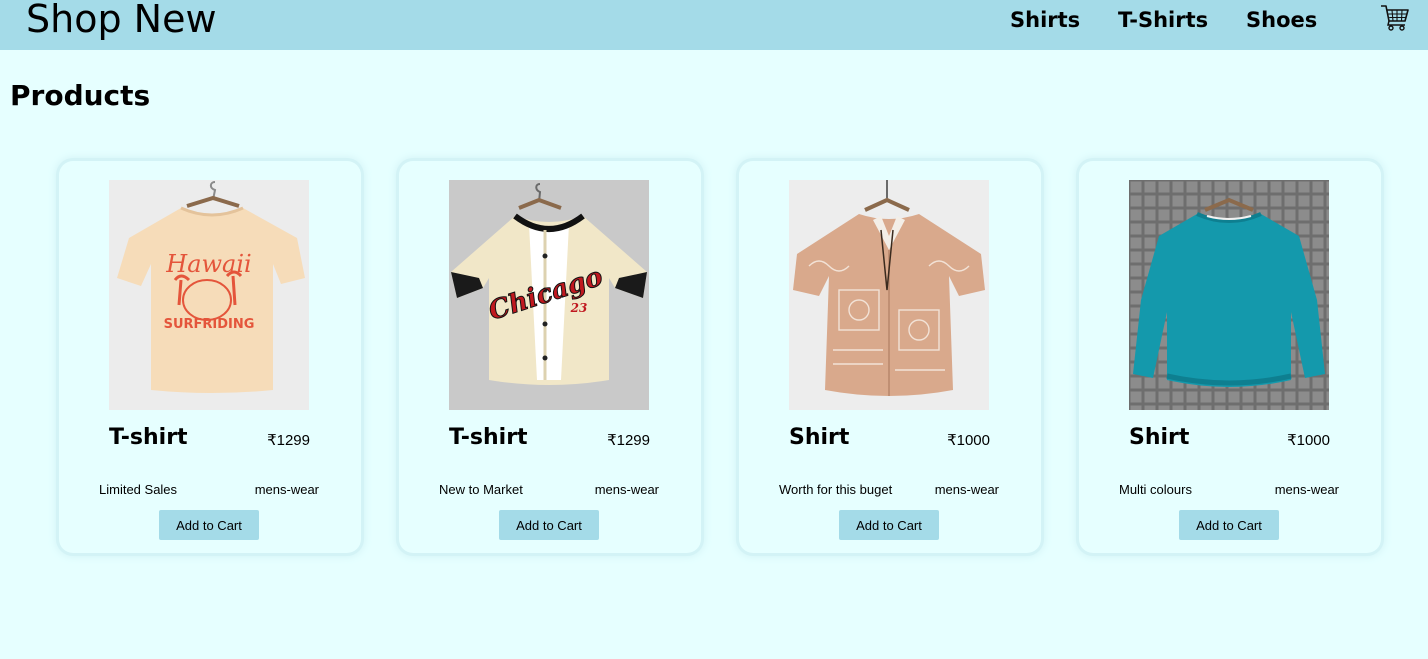 This screenshot has height=659, width=1428. I want to click on top-navbar: Shop New Shirts T-Shirts Shoes, so click(714, 25).